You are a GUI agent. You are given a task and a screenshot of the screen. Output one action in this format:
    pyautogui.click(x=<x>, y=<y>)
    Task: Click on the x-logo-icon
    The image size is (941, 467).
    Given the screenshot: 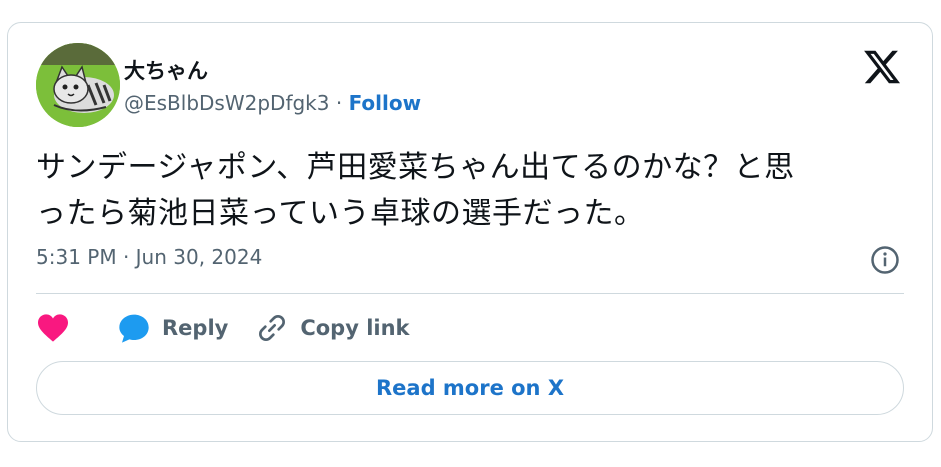 What is the action you would take?
    pyautogui.click(x=882, y=67)
    